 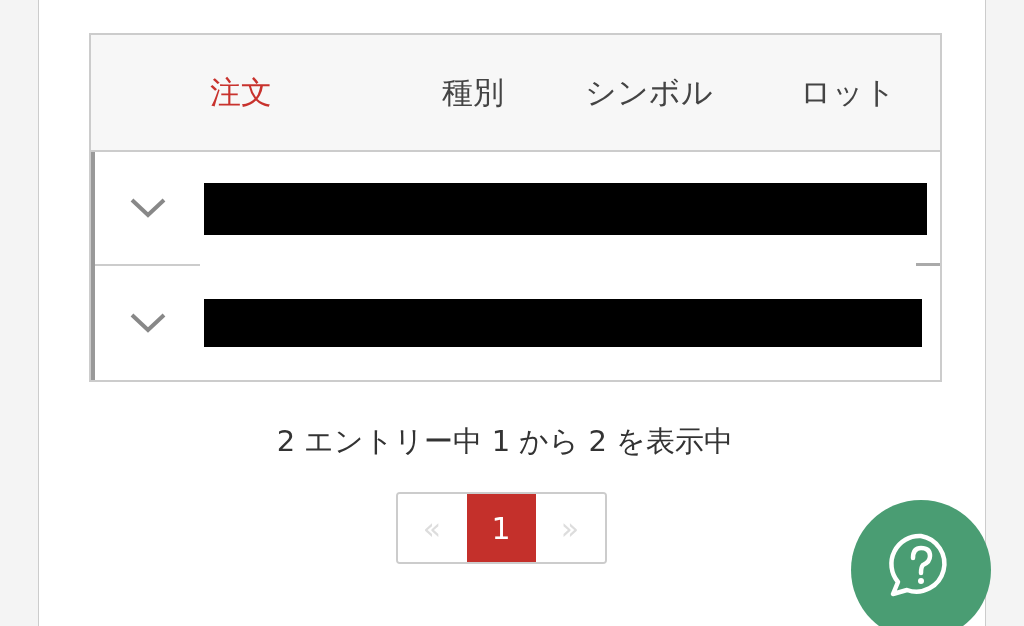 I want to click on column-header: ロット, so click(x=848, y=92).